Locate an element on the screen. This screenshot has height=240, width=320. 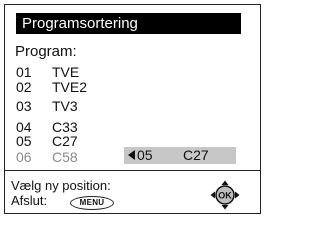
hint-select-position: Vælg ny position: is located at coordinates (61, 185).